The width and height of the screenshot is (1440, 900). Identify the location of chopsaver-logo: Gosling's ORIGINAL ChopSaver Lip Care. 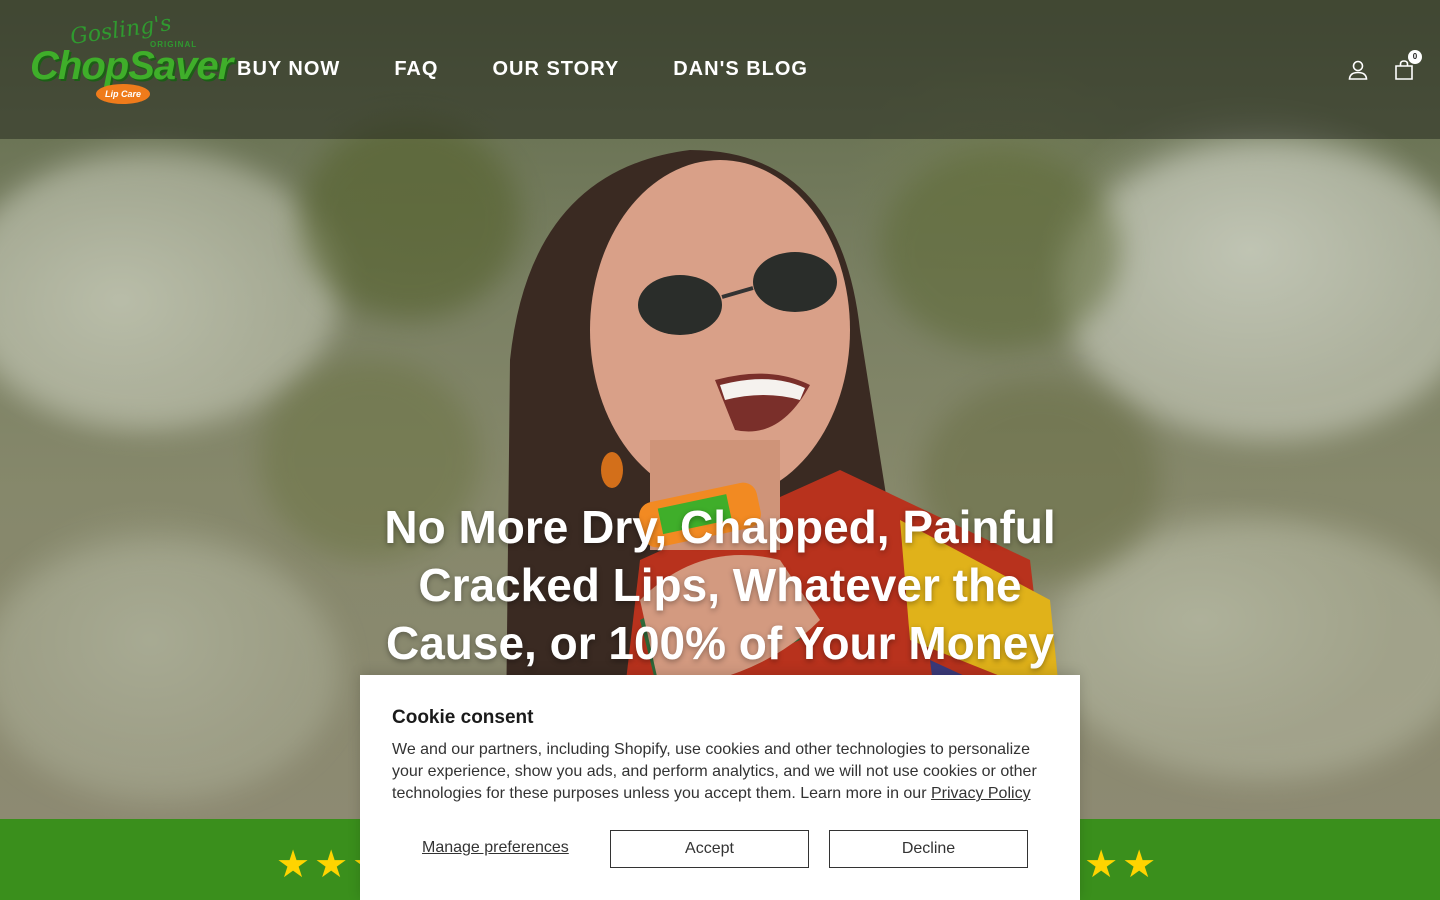
(131, 58).